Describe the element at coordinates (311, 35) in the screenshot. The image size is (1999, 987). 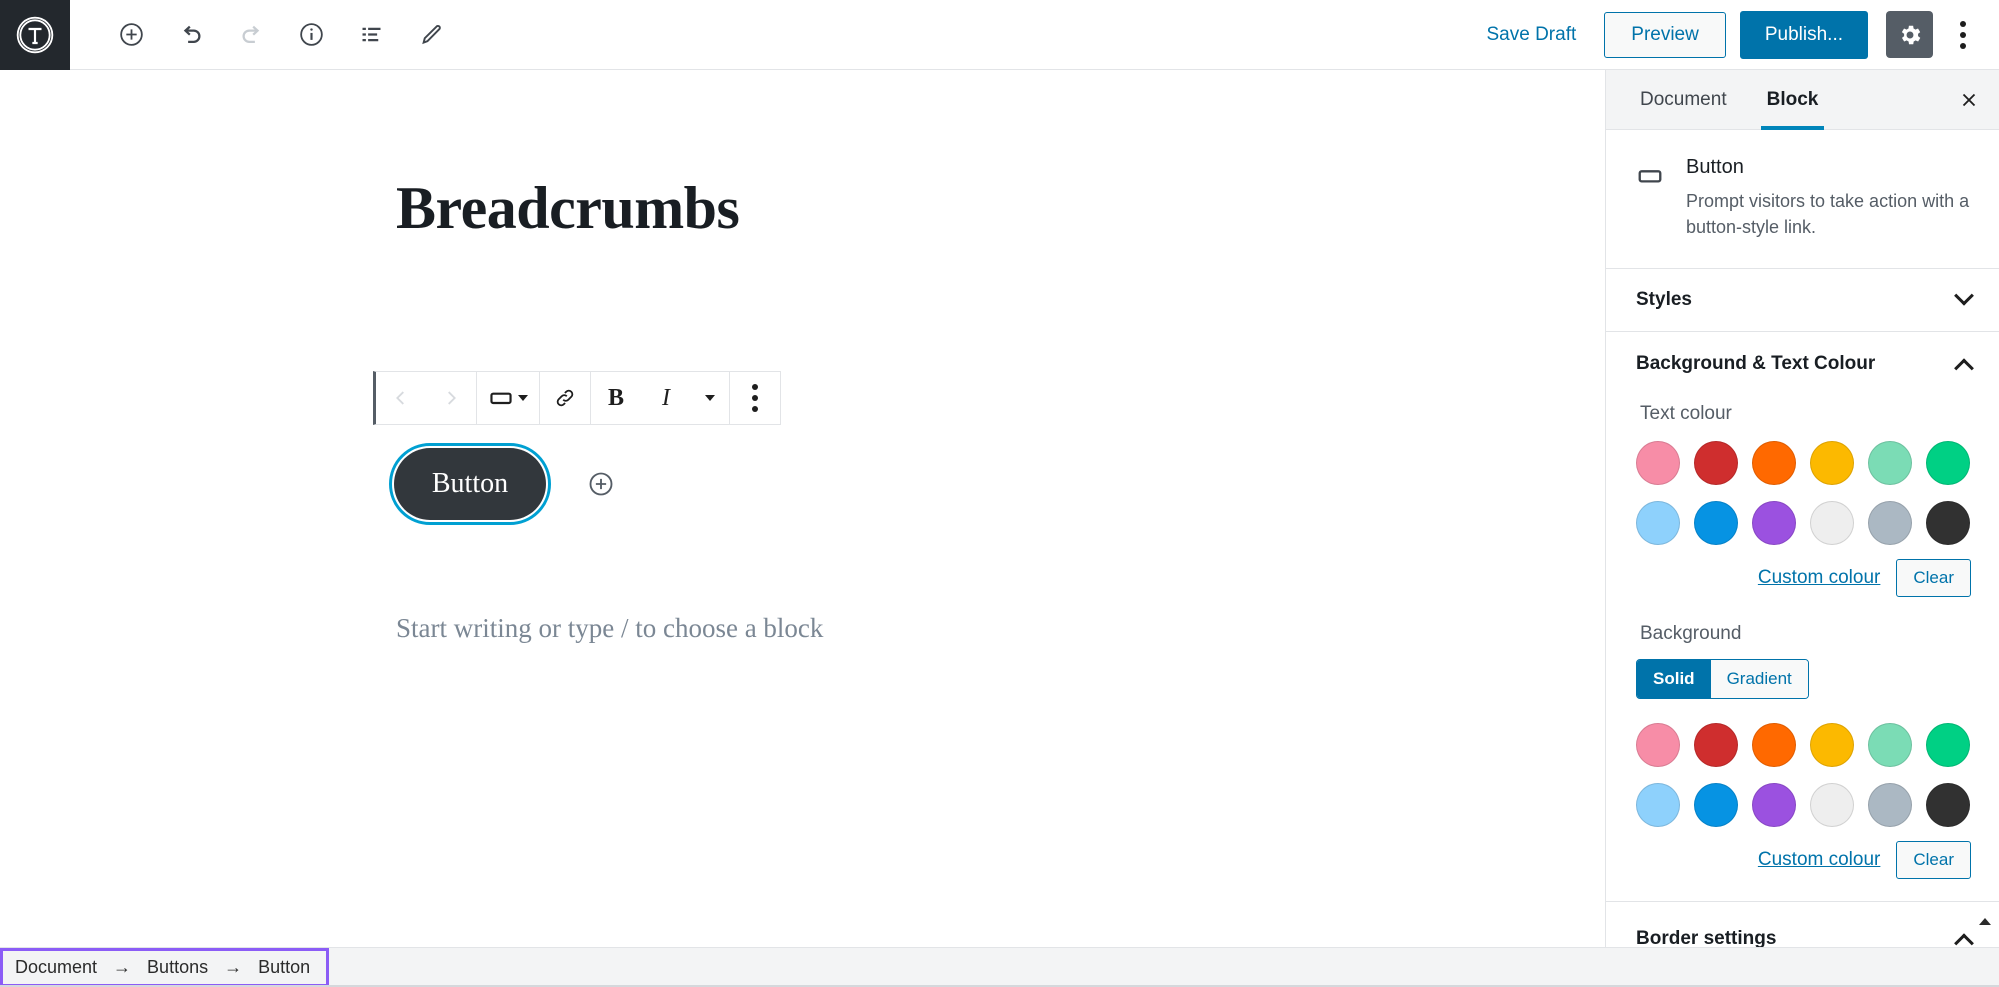
I see `info-icon` at that location.